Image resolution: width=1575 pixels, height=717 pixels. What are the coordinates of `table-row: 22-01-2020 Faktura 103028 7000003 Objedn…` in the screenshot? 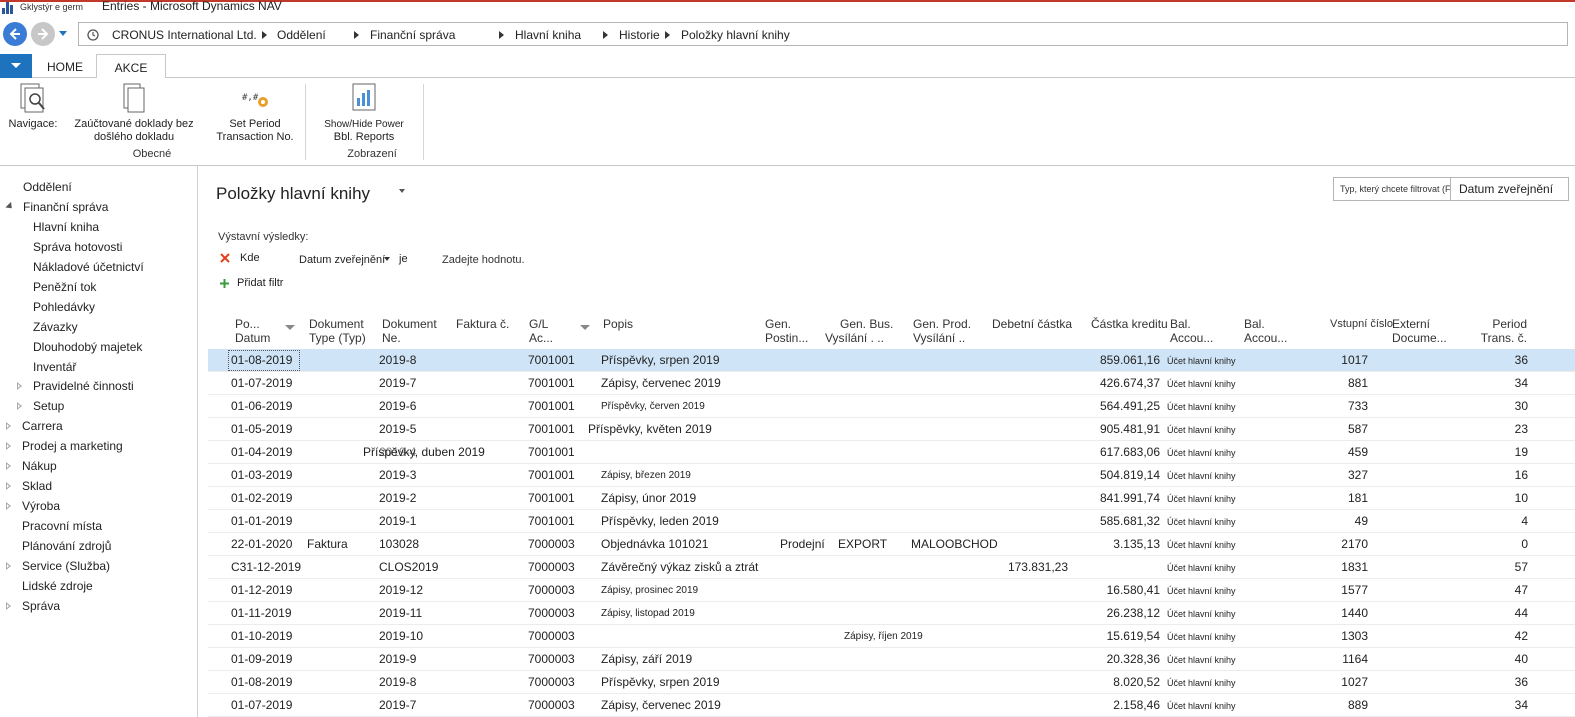 It's located at (891, 544).